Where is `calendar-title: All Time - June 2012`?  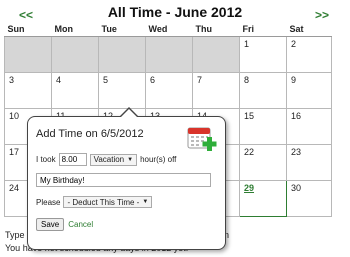
calendar-title: All Time - June 2012 is located at coordinates (175, 12).